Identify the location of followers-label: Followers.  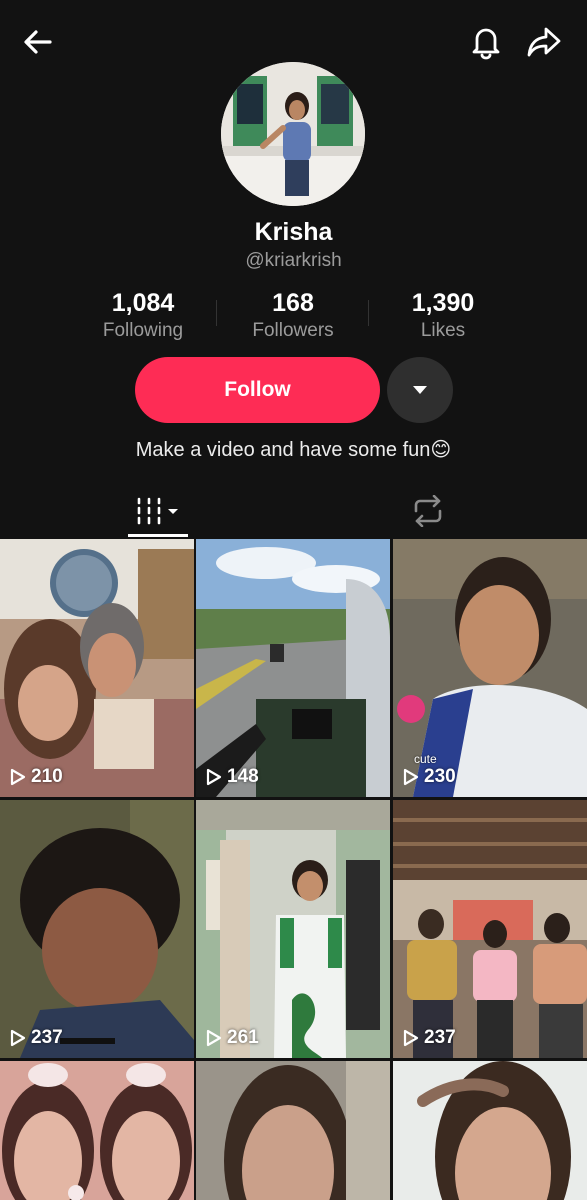
(293, 330).